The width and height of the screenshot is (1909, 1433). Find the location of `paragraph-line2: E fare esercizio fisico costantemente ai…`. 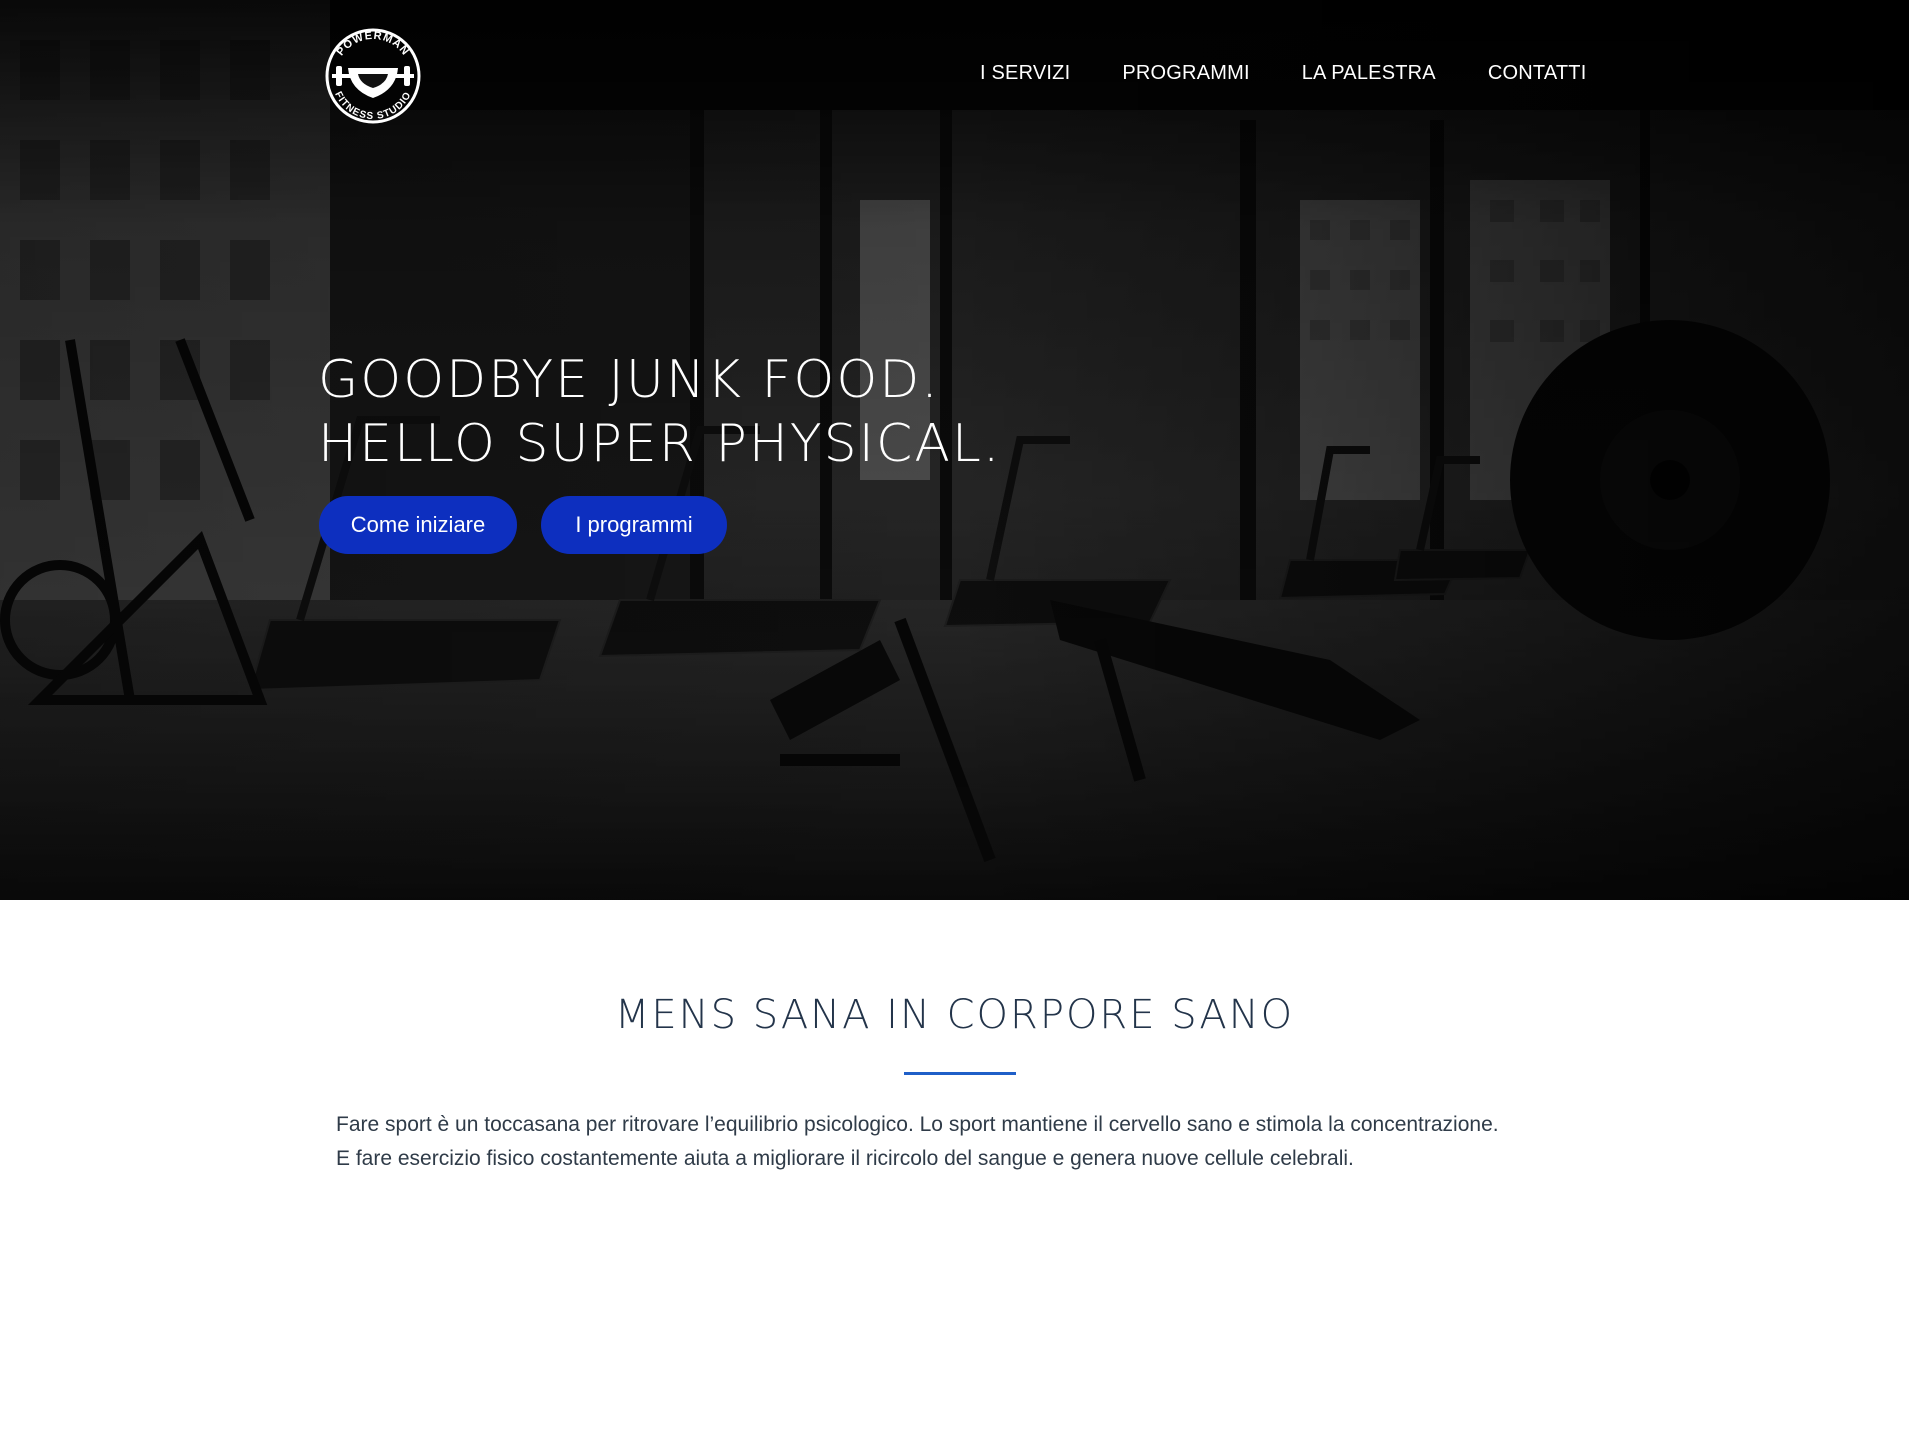

paragraph-line2: E fare esercizio fisico costantemente ai… is located at coordinates (845, 1158).